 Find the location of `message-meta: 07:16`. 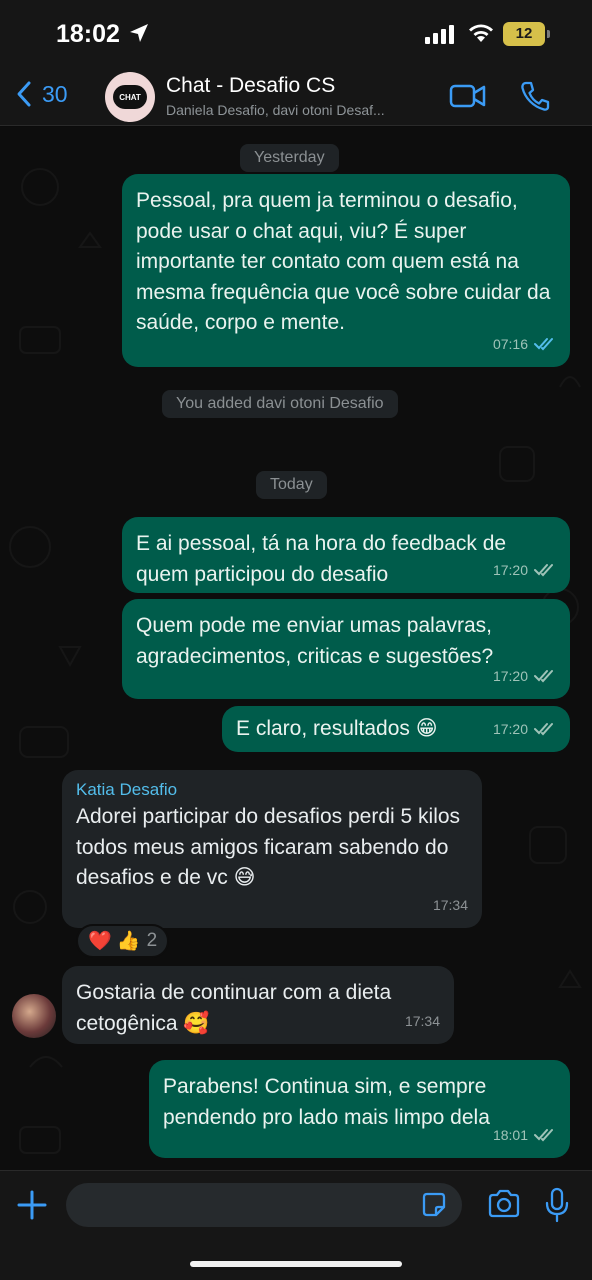

message-meta: 07:16 is located at coordinates (524, 344).